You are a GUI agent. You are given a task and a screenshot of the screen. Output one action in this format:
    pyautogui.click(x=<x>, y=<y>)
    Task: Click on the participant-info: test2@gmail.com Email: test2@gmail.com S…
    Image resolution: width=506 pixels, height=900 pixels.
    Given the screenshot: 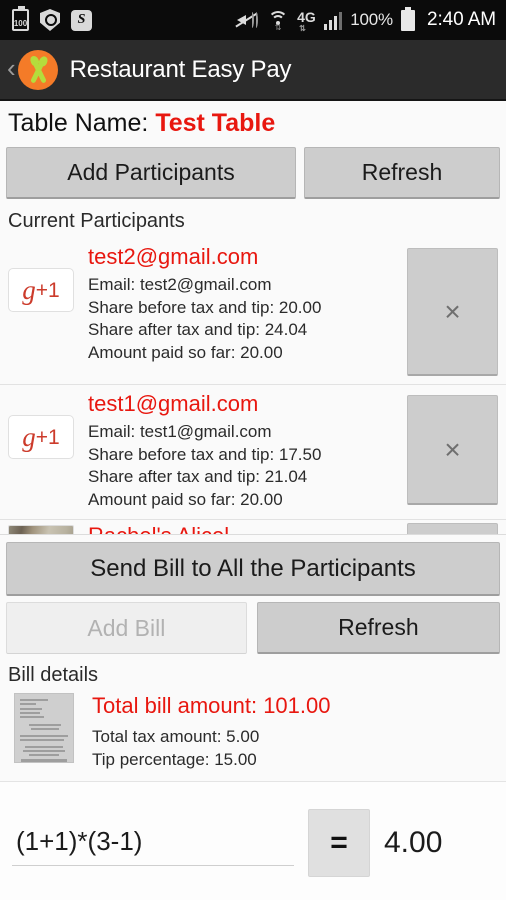 What is the action you would take?
    pyautogui.click(x=237, y=304)
    